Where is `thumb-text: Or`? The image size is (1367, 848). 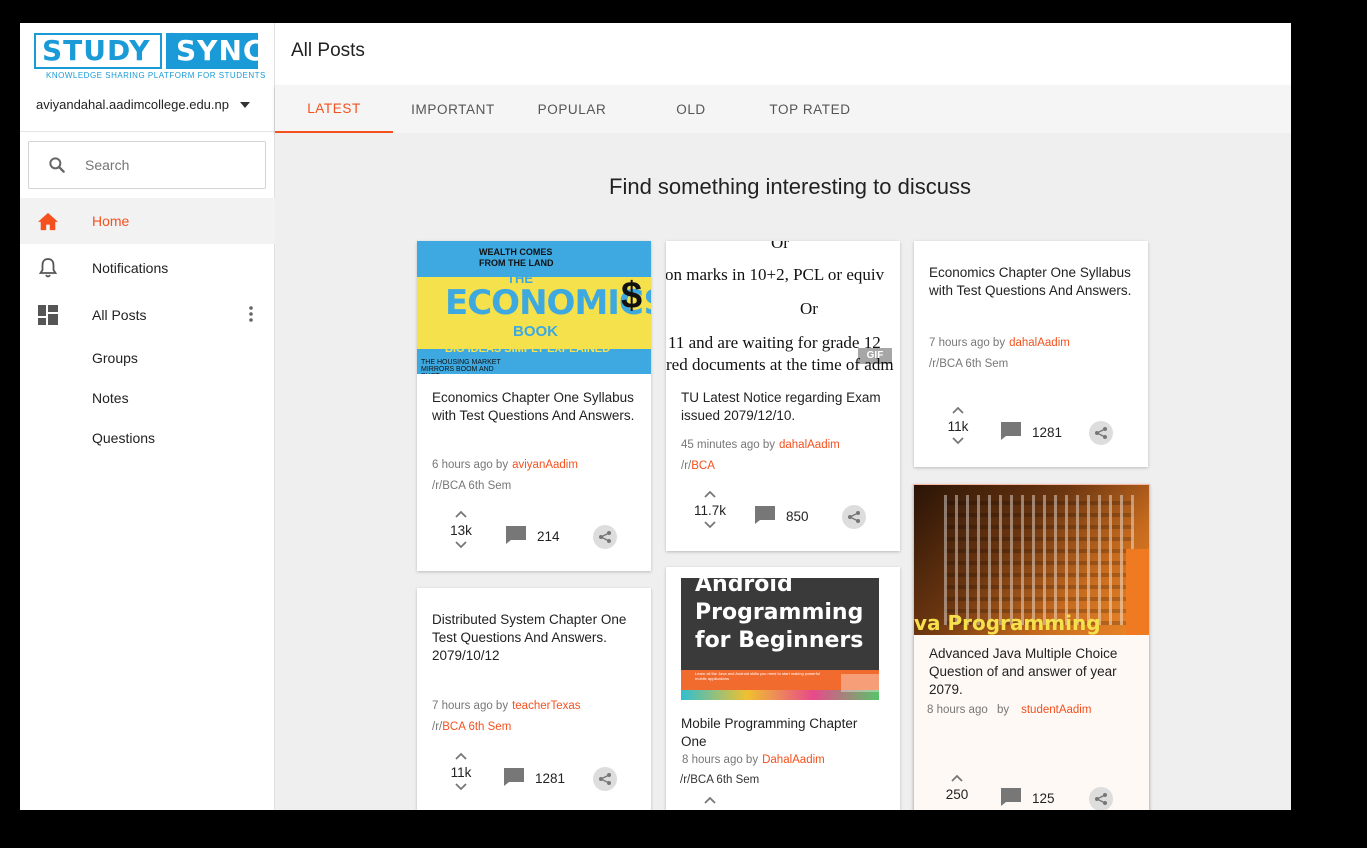 thumb-text: Or is located at coordinates (780, 246).